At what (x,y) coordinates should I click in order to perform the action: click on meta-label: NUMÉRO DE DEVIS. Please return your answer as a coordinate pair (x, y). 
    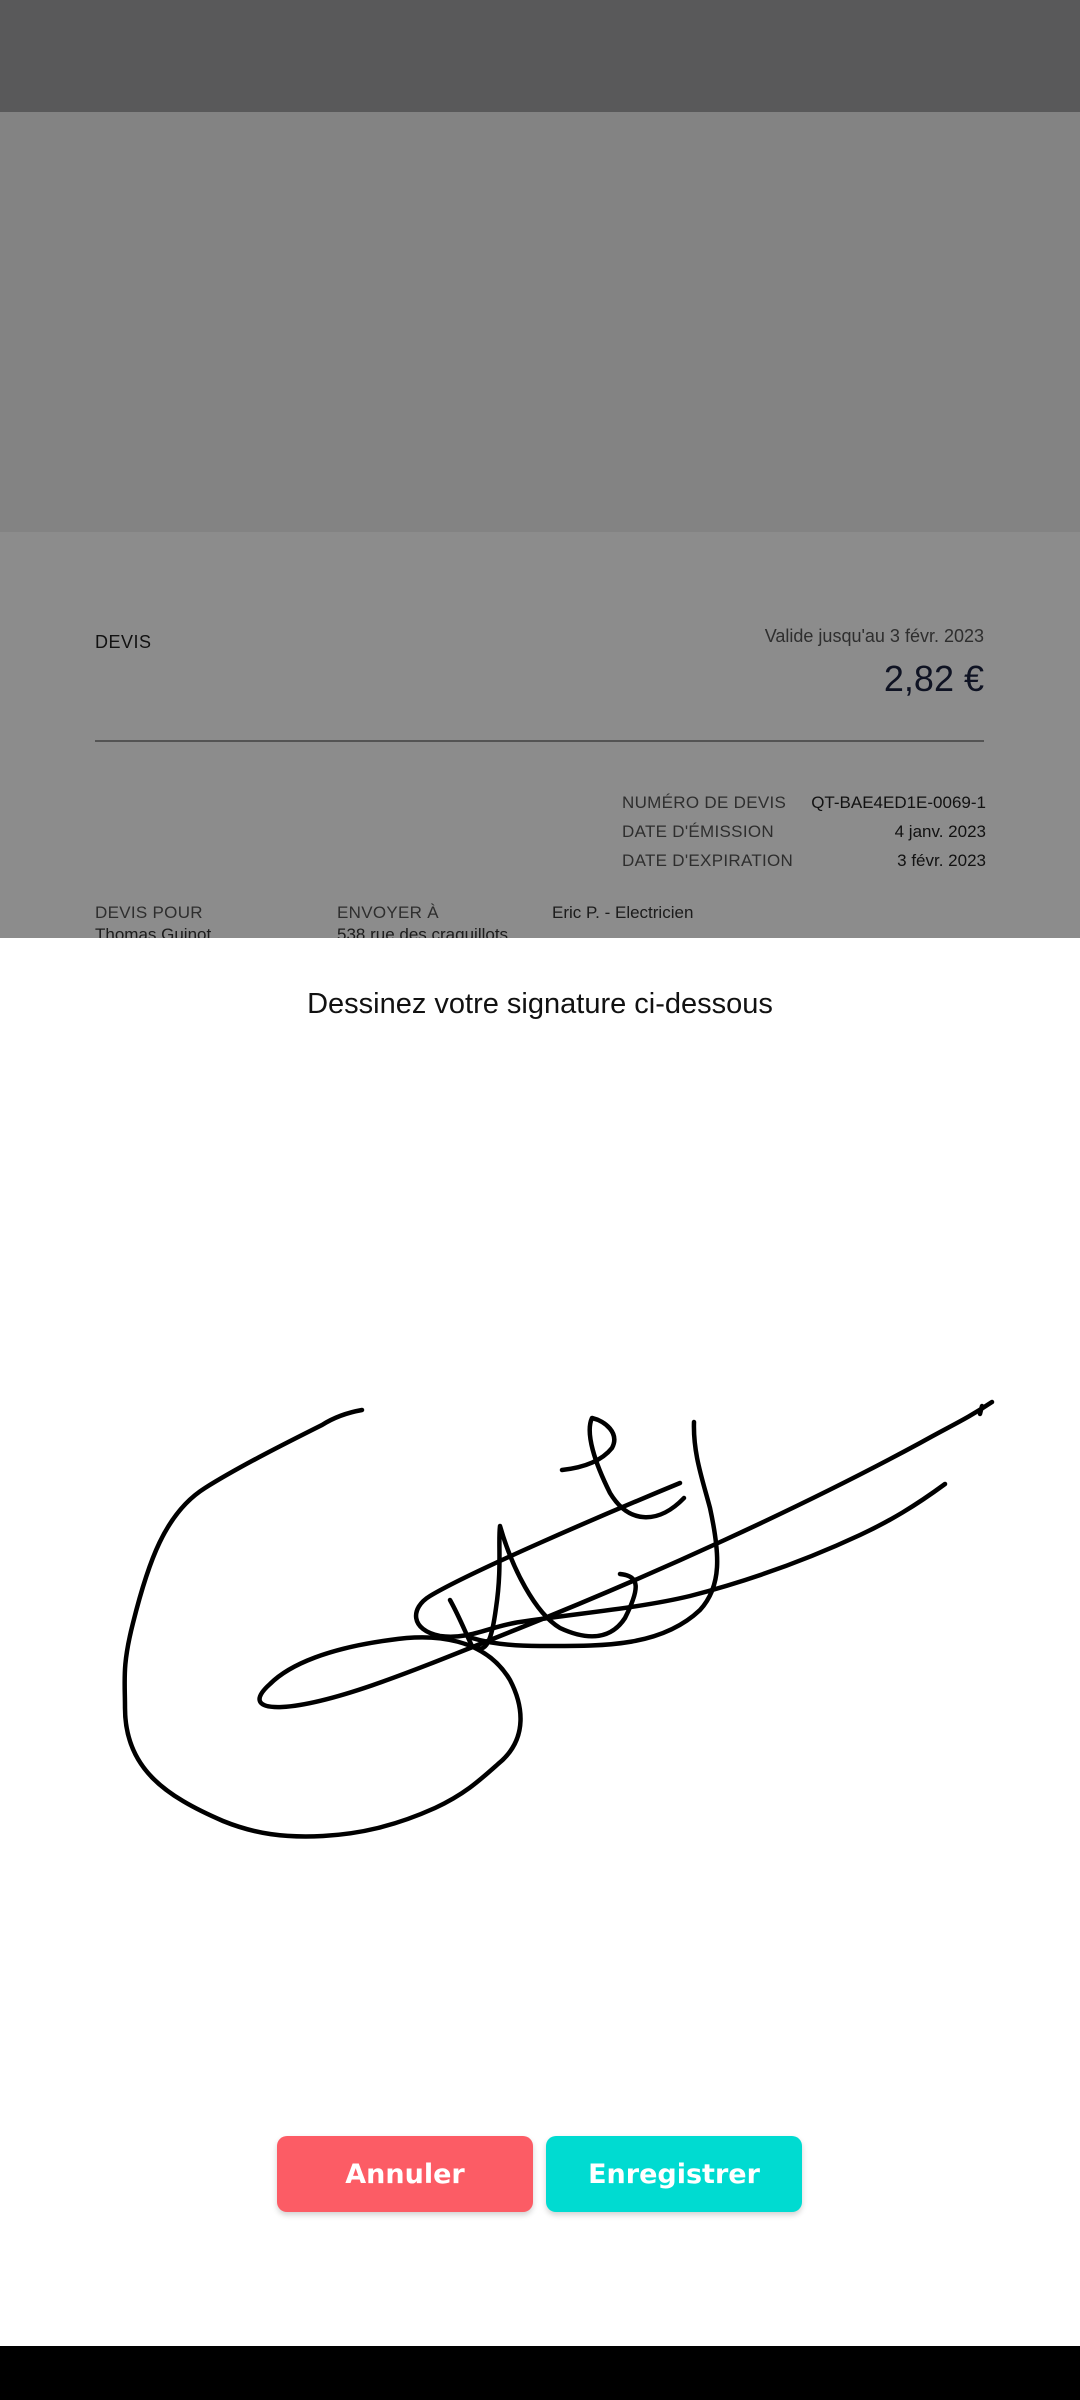
    Looking at the image, I should click on (704, 802).